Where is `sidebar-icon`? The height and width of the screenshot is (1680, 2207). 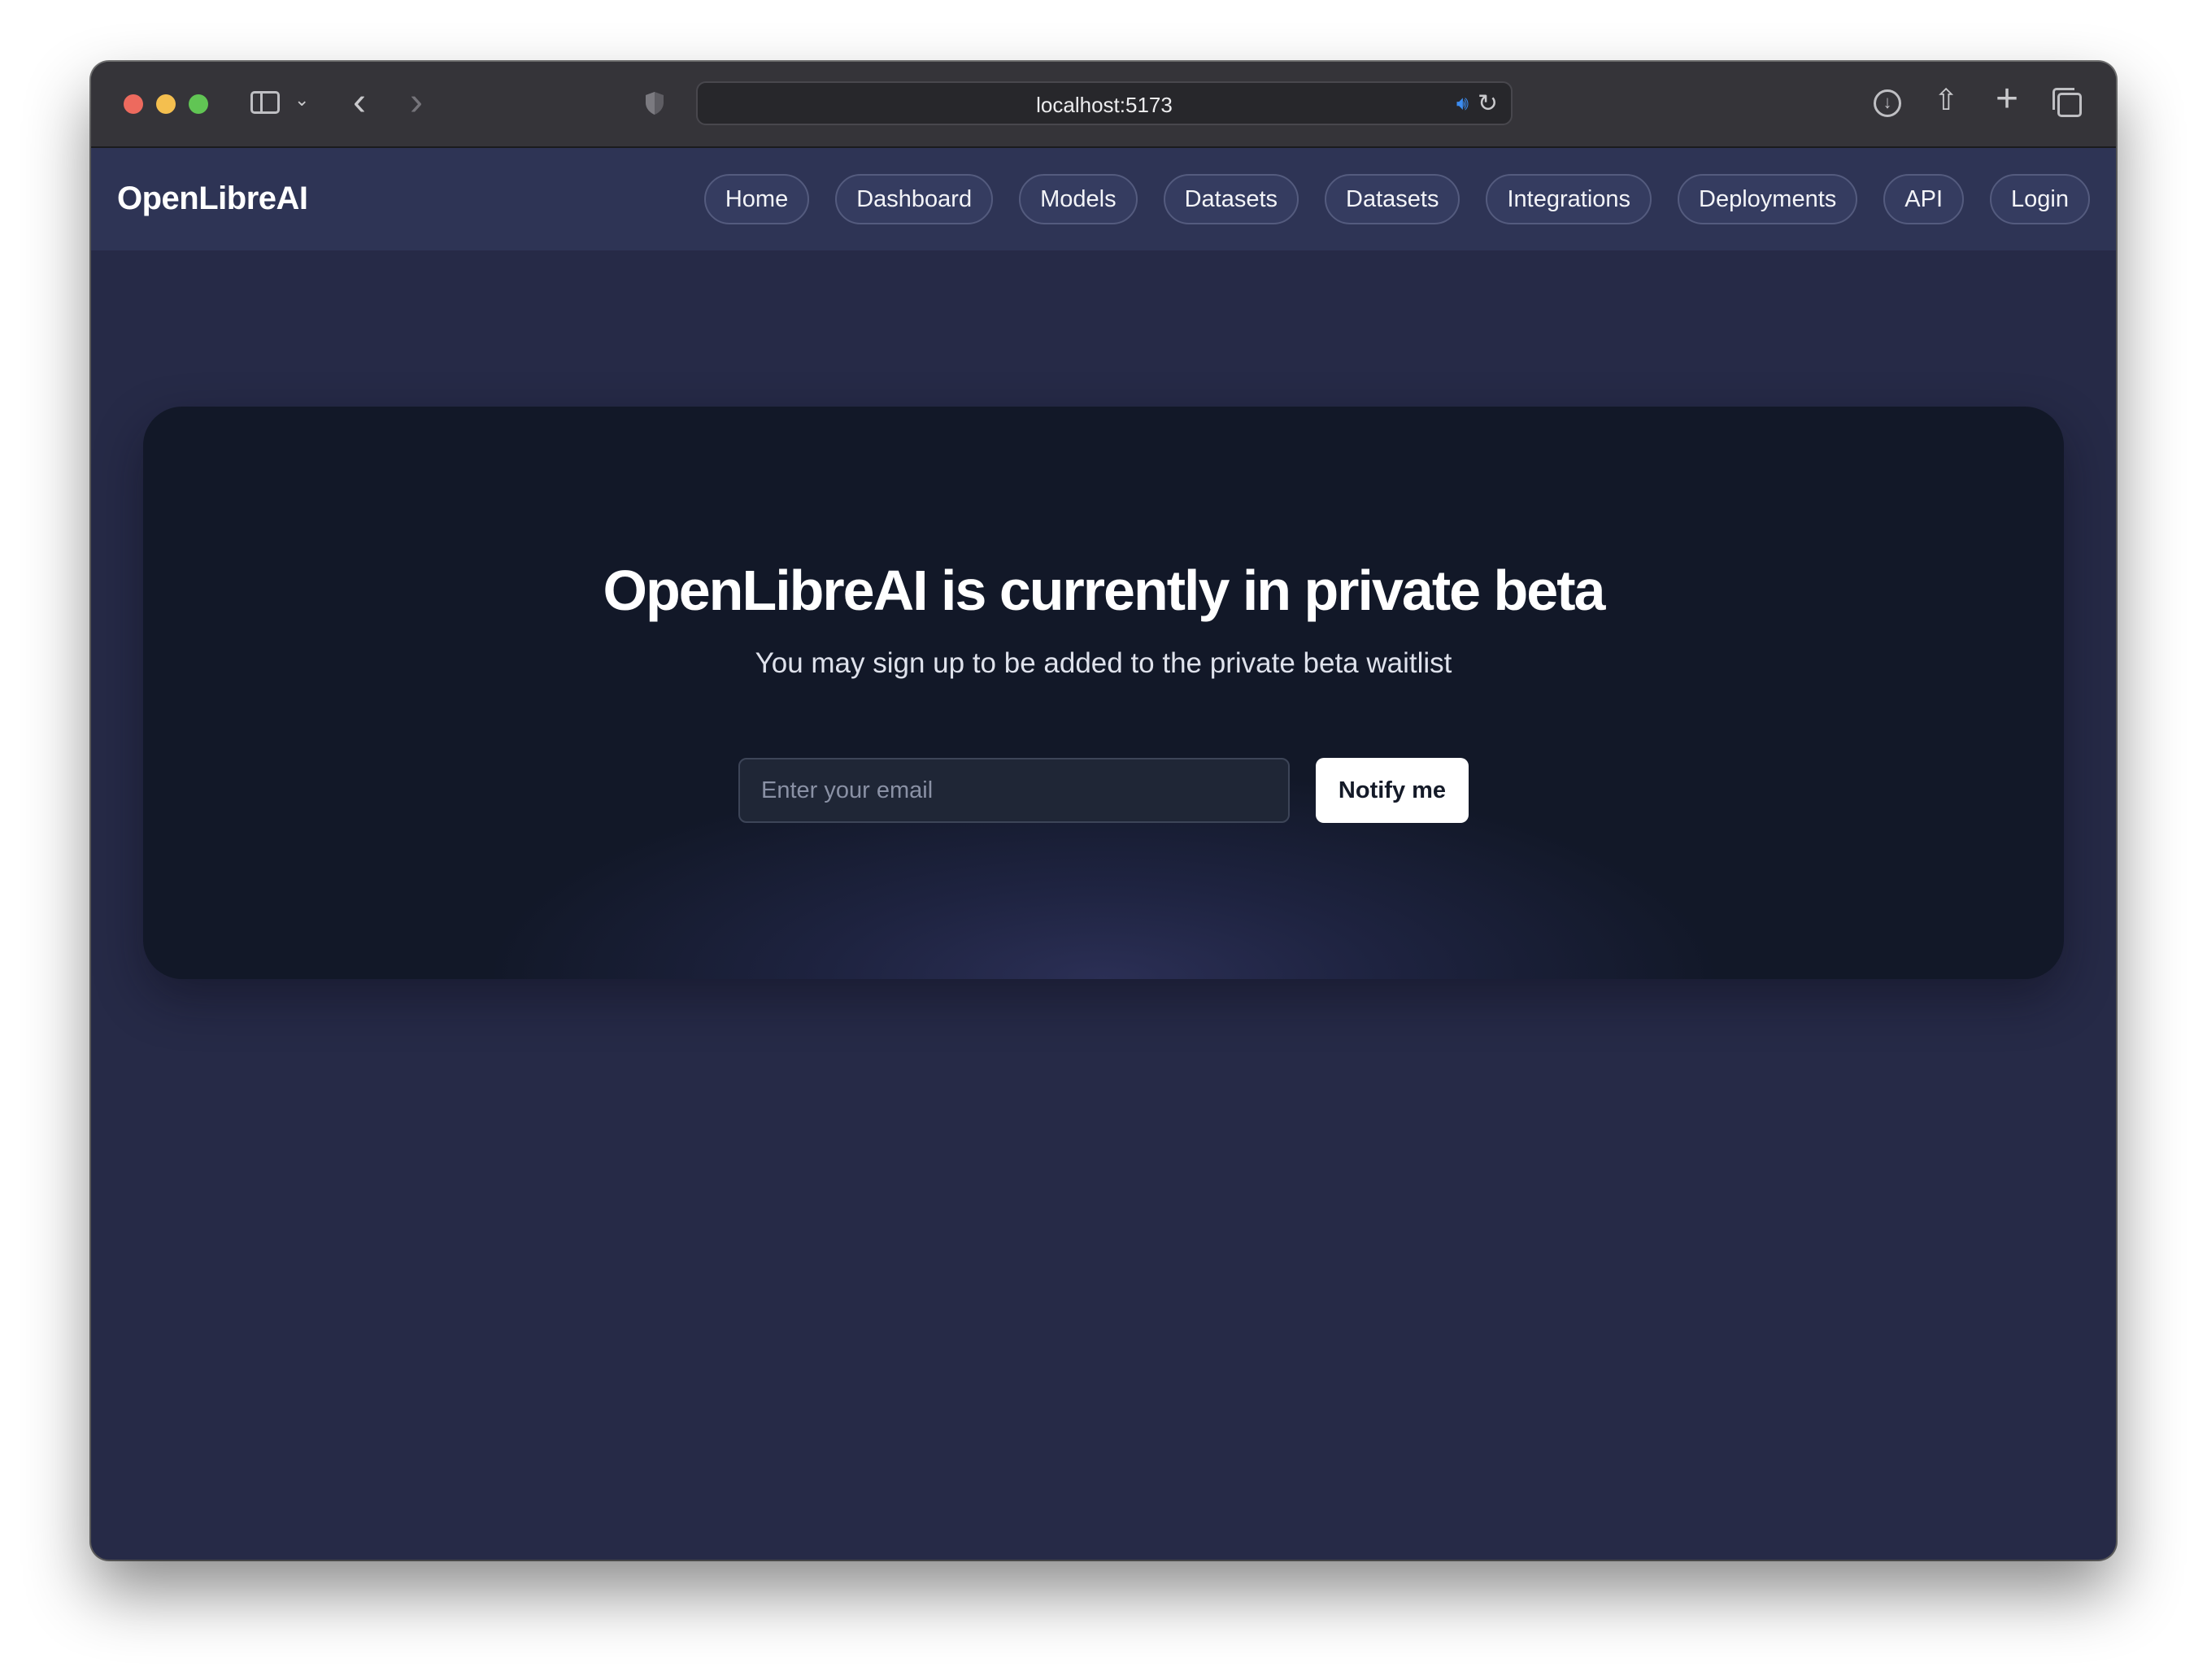 sidebar-icon is located at coordinates (265, 102).